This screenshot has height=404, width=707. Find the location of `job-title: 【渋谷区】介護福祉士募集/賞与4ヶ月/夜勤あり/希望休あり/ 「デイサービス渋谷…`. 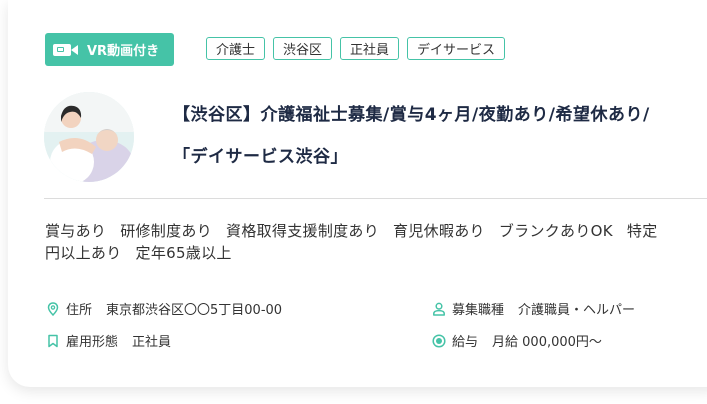

job-title: 【渋谷区】介護福祉士募集/賞与4ヶ月/夜勤あり/希望休あり/ 「デイサービス渋谷… is located at coordinates (411, 136).